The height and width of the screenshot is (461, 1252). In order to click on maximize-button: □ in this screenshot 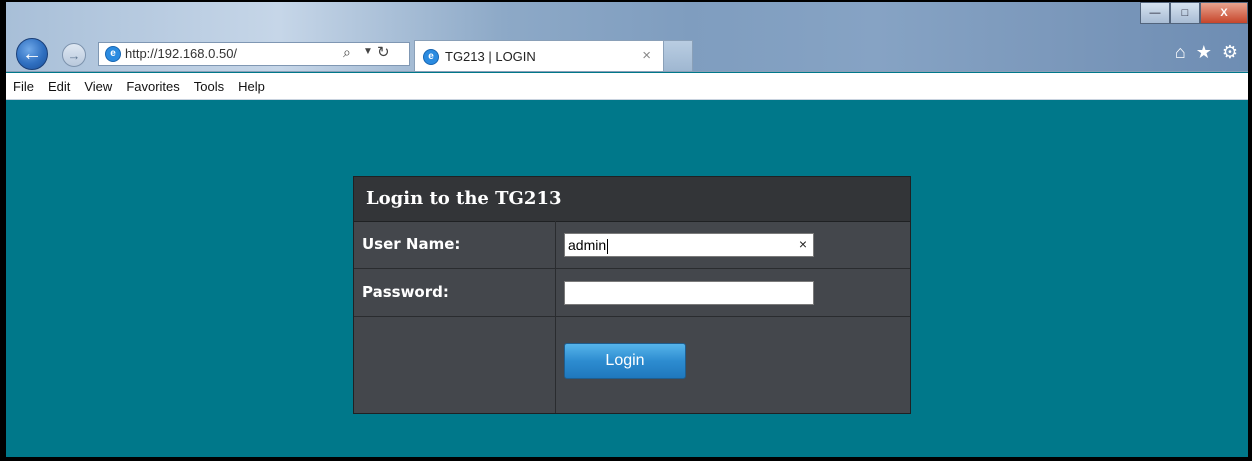, I will do `click(1185, 13)`.